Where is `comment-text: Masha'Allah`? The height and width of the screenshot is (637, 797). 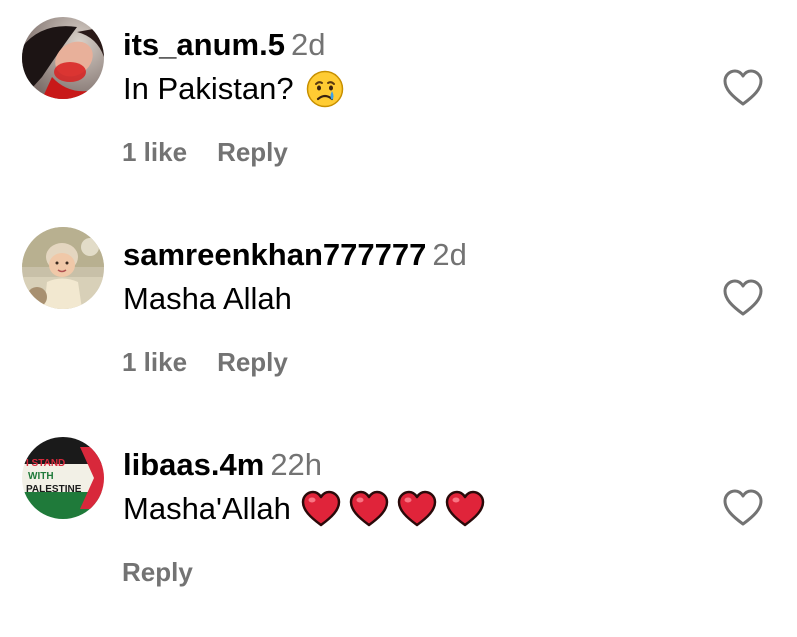 comment-text: Masha'Allah is located at coordinates (308, 509).